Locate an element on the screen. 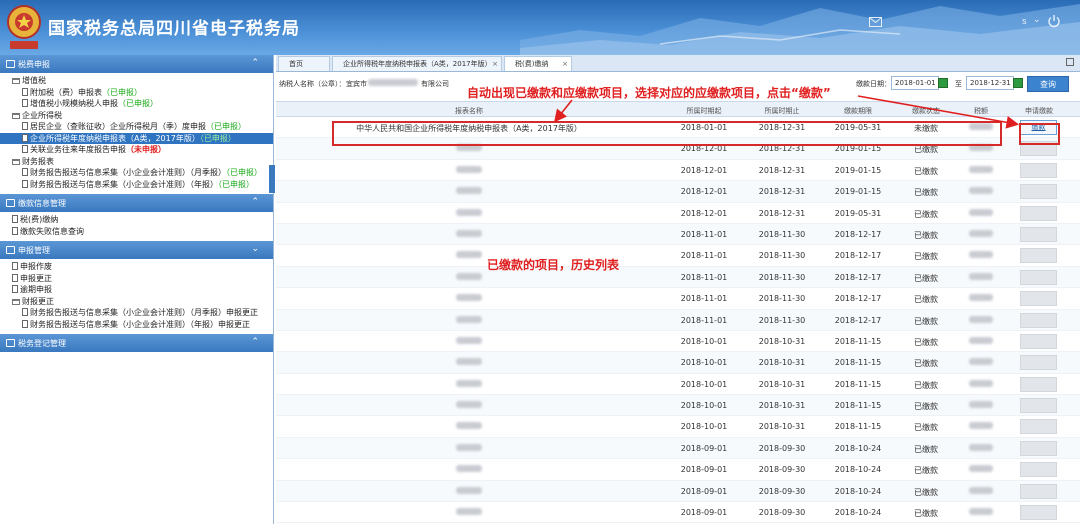  sidebar-item-label: 增值税 is located at coordinates (34, 80).